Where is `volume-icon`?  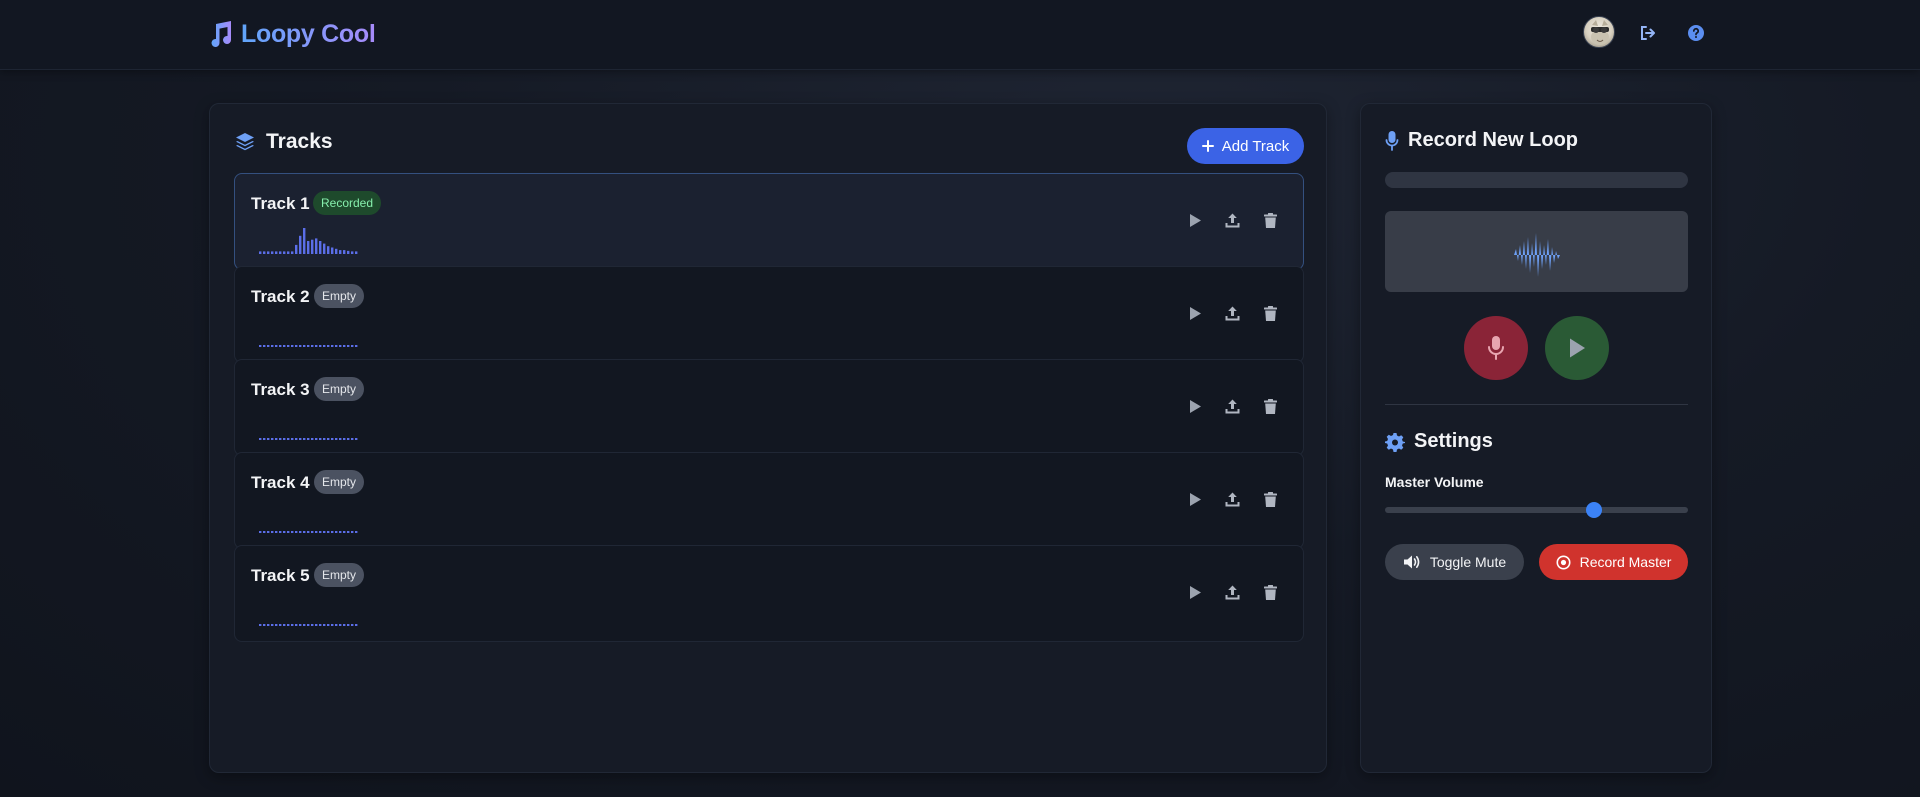 volume-icon is located at coordinates (1411, 562).